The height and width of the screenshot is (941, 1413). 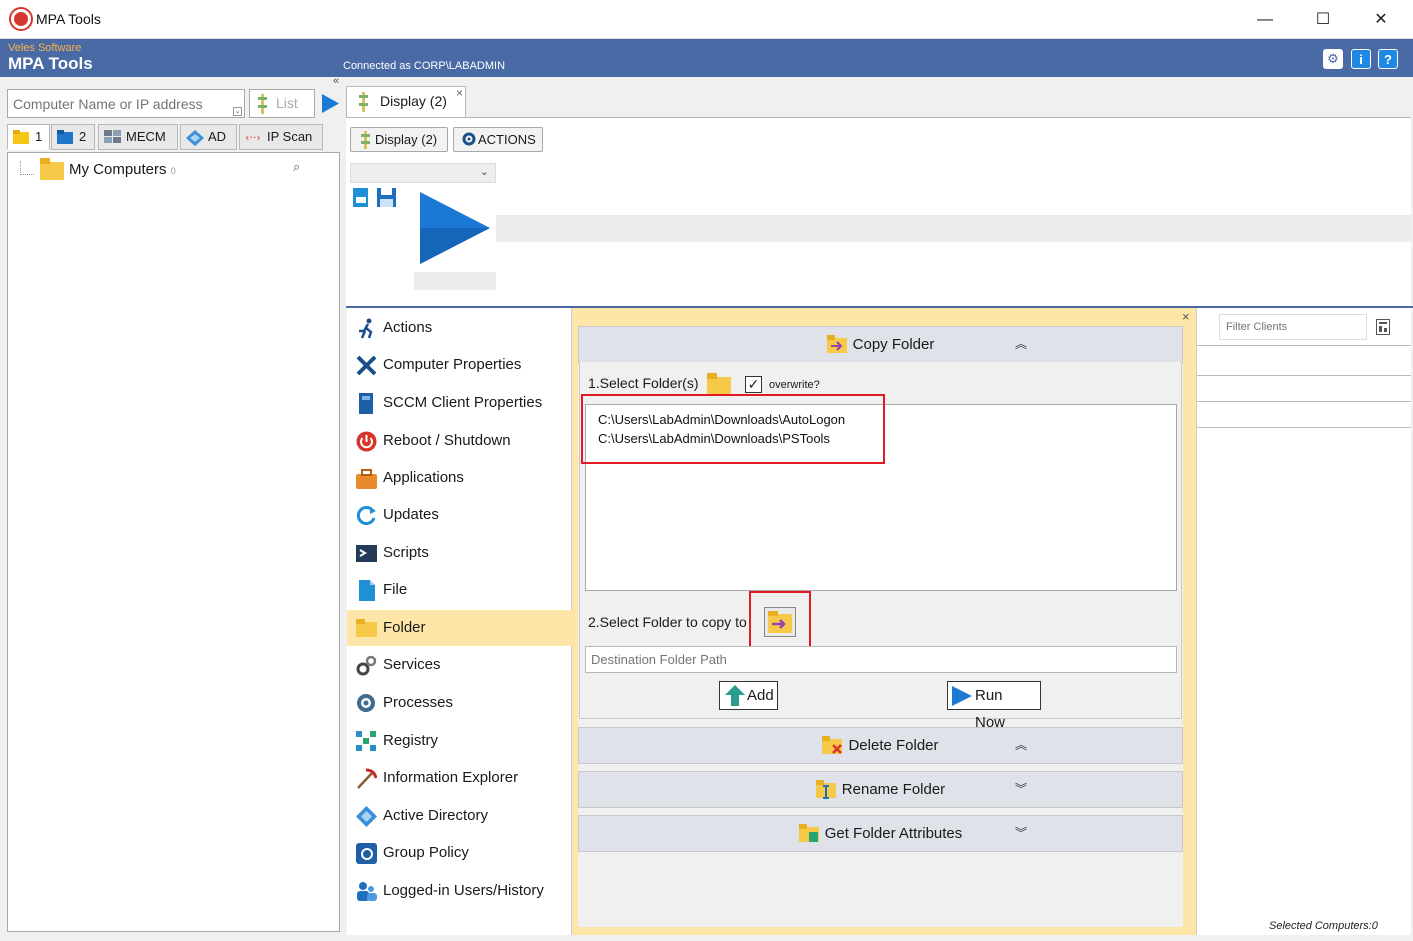 What do you see at coordinates (1265, 20) in the screenshot?
I see `minimize-button: —` at bounding box center [1265, 20].